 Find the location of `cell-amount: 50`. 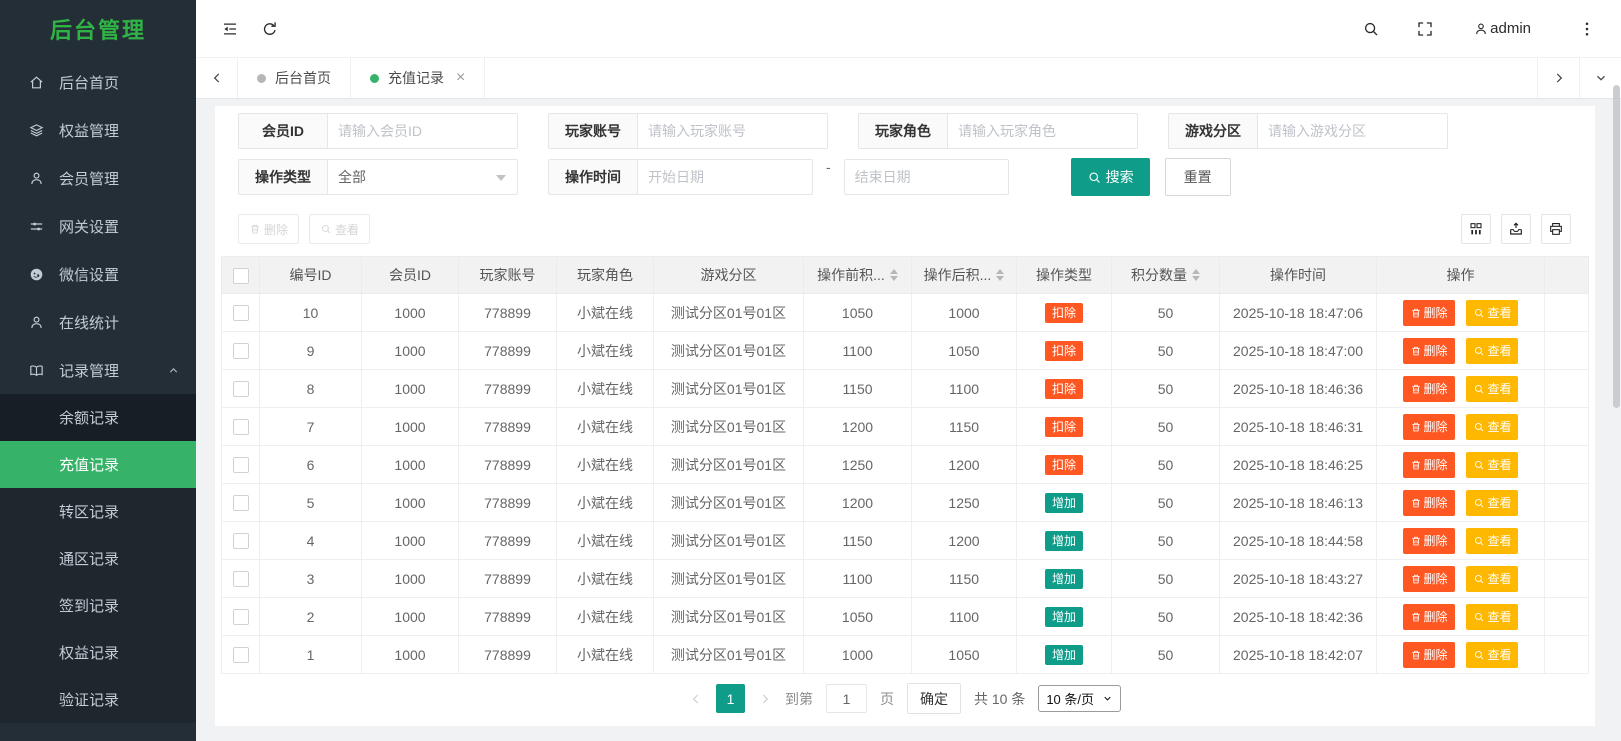

cell-amount: 50 is located at coordinates (1165, 654).